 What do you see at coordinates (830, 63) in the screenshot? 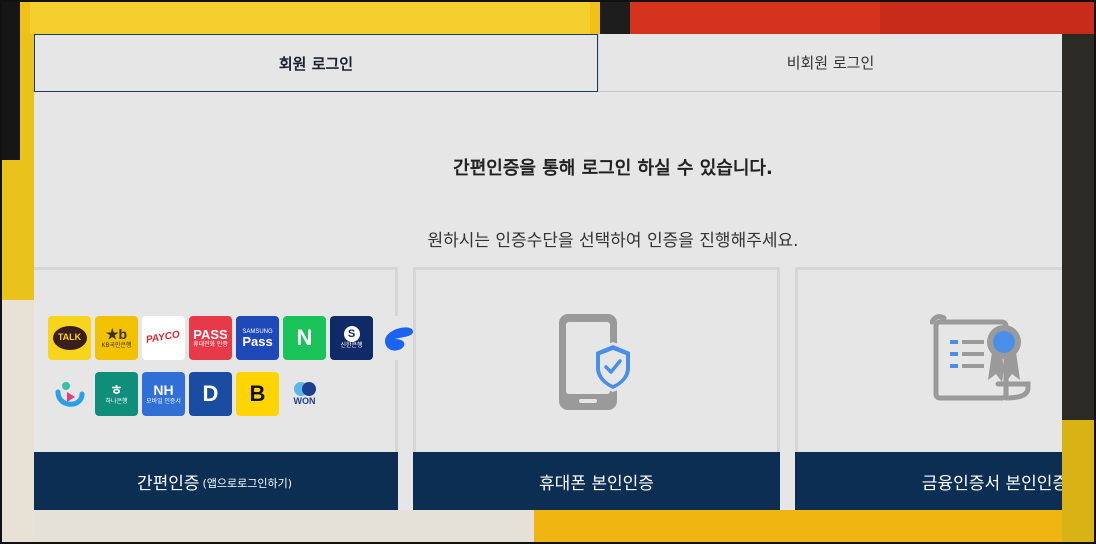
I see `tab-guest-login: 비회원 로그인` at bounding box center [830, 63].